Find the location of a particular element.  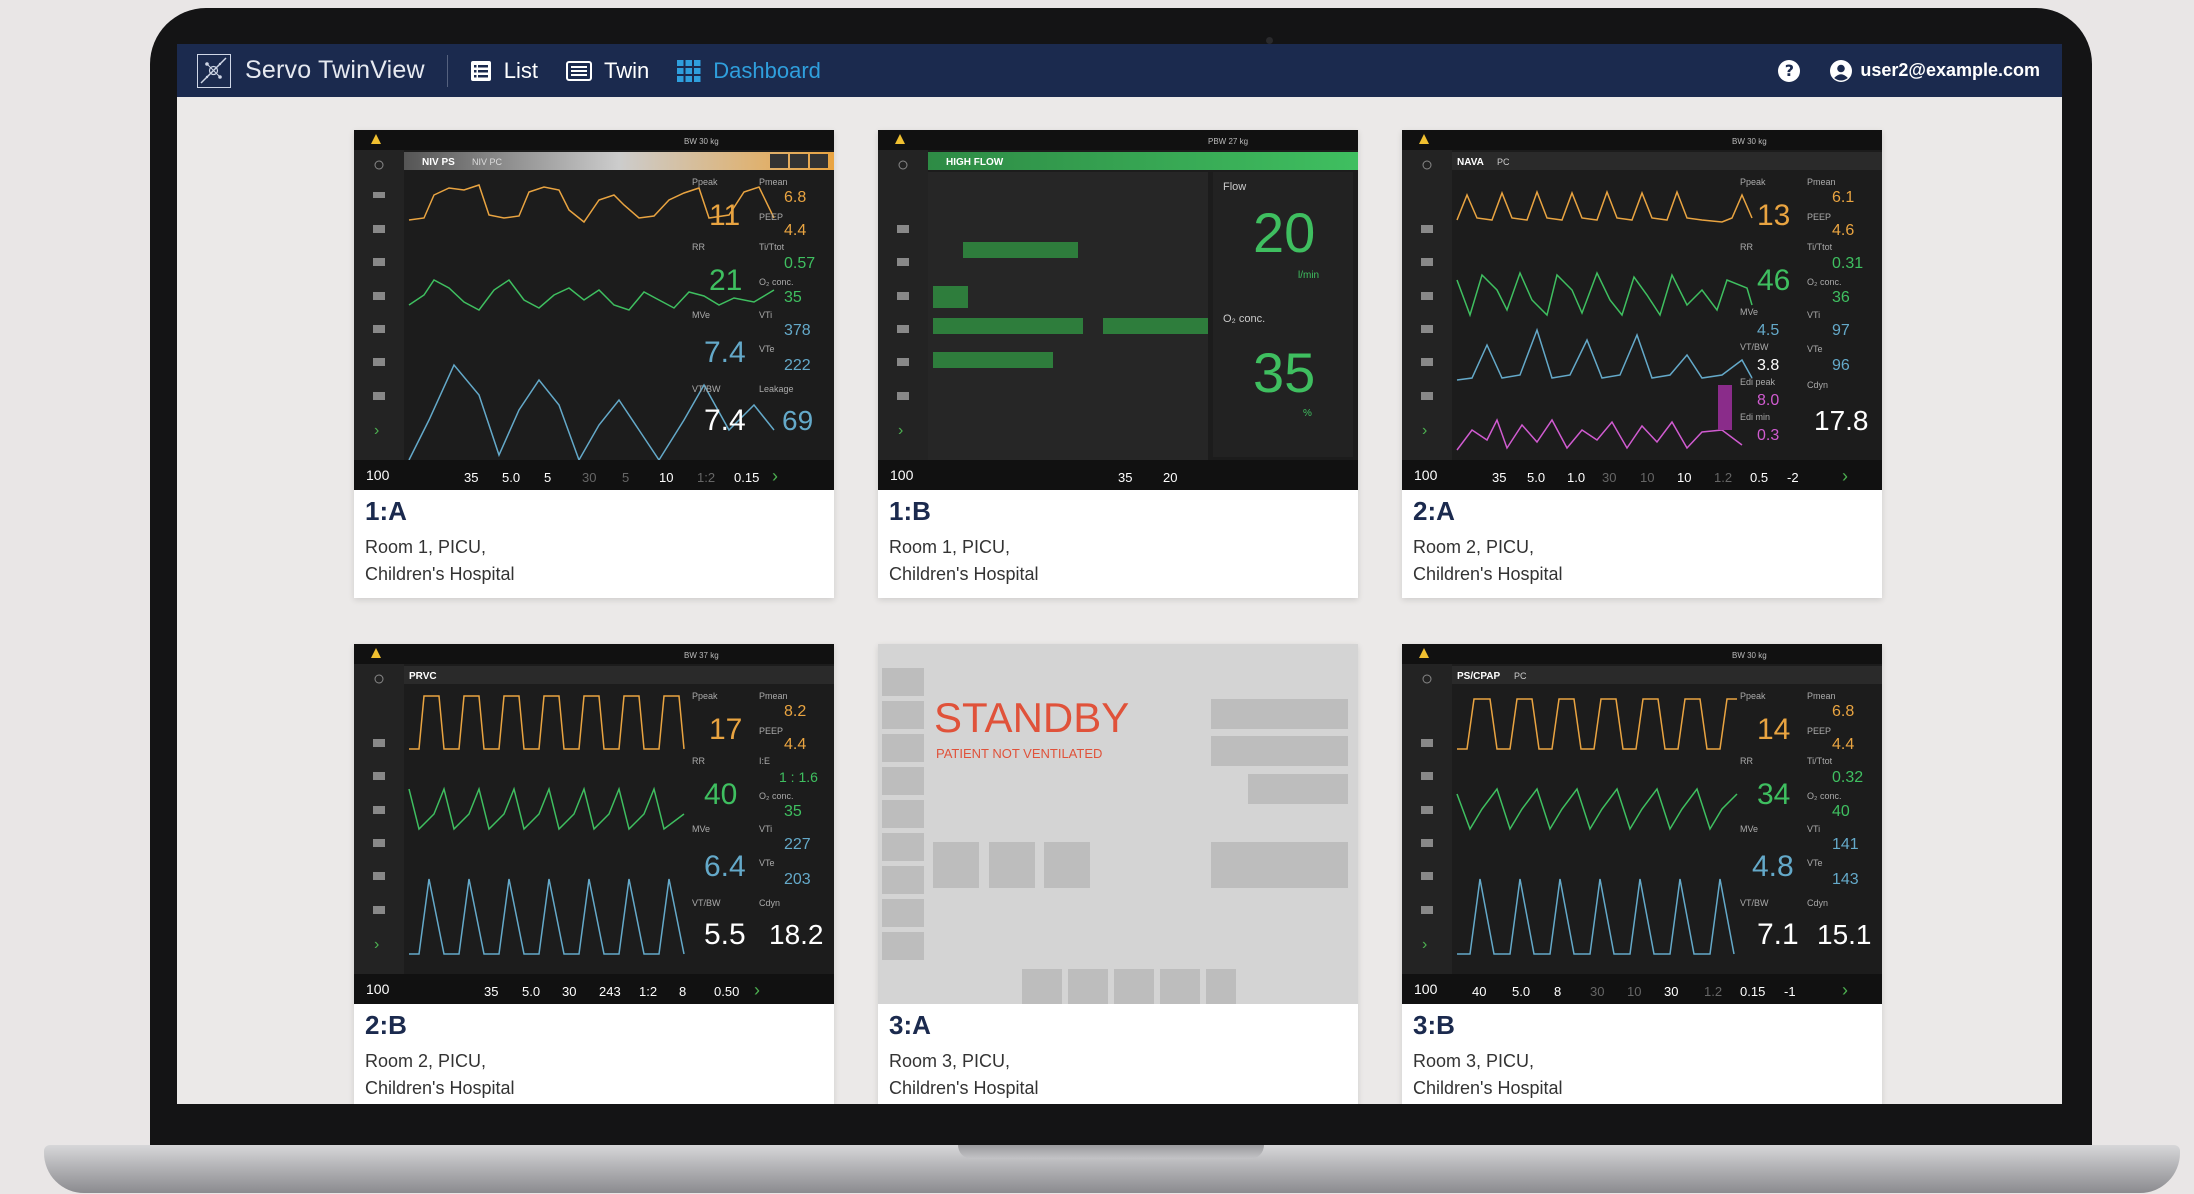

svg-text: 20 is located at coordinates (1284, 232).